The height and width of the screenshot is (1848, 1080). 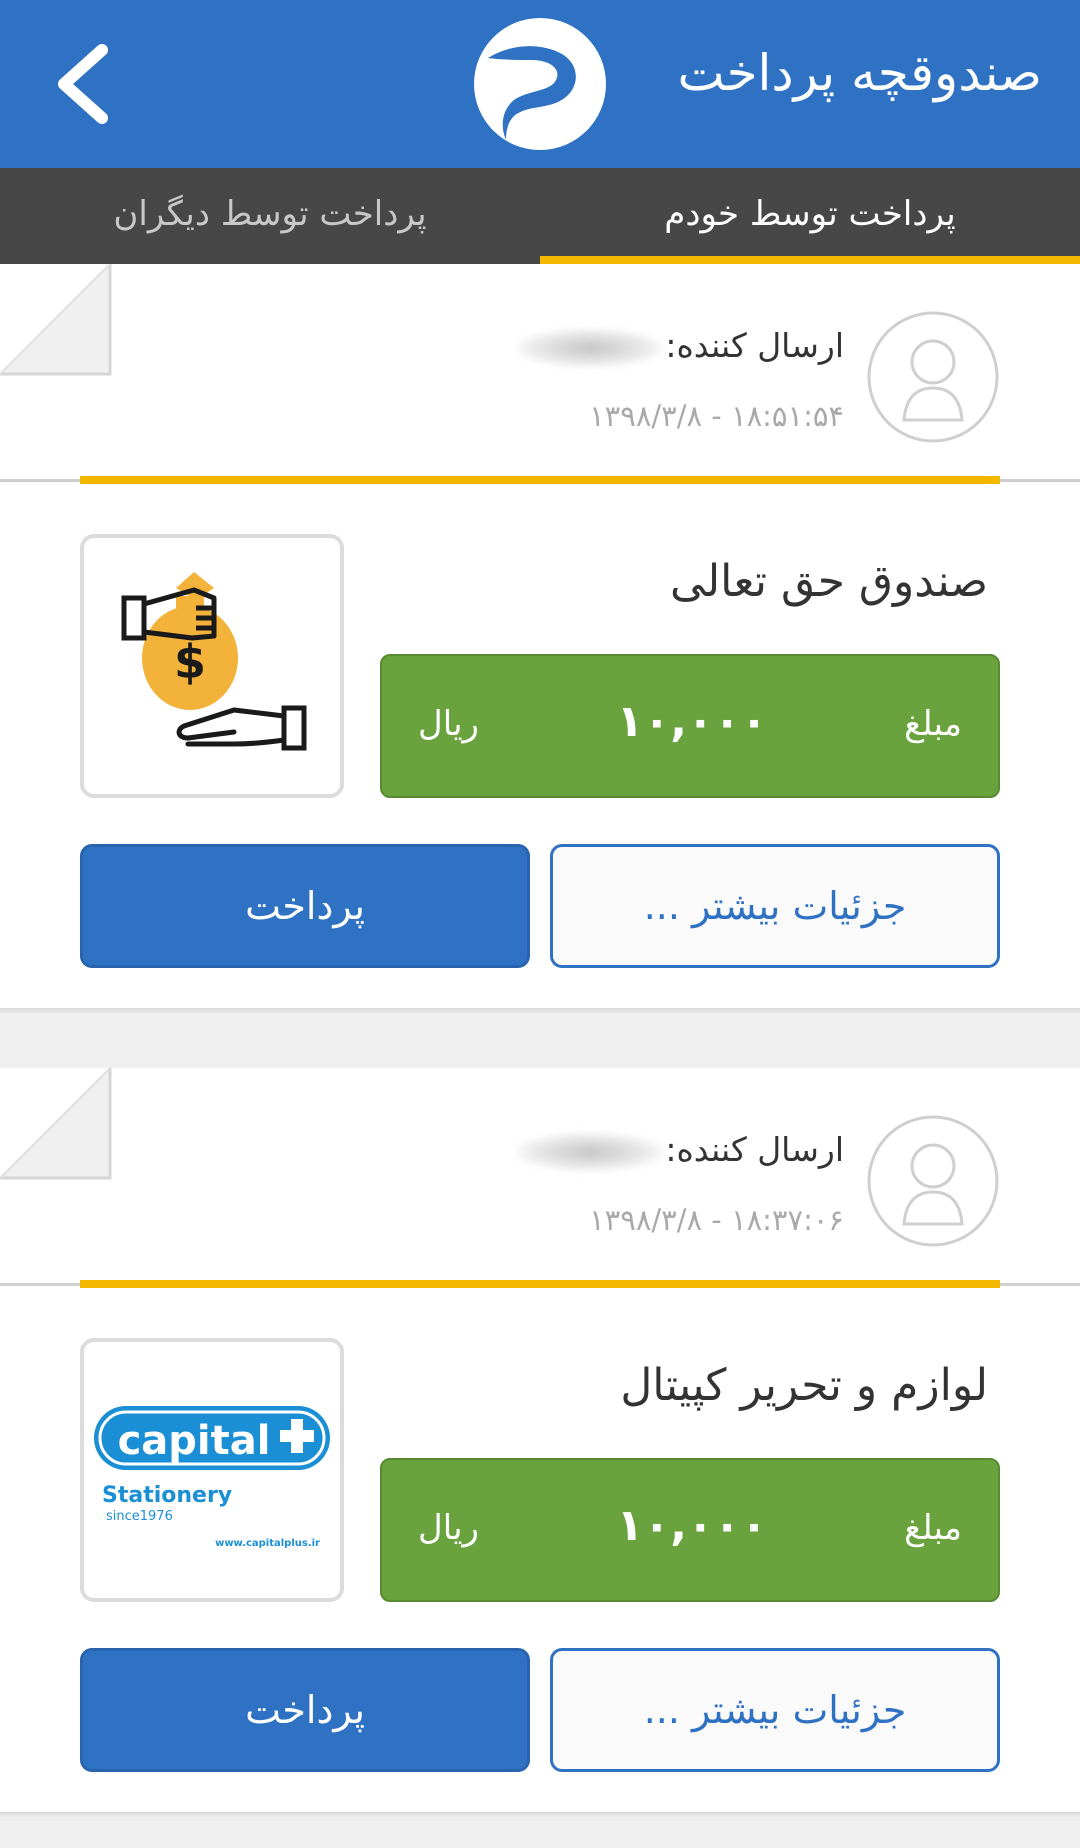 What do you see at coordinates (194, 1441) in the screenshot?
I see `logo-brand-text: capital` at bounding box center [194, 1441].